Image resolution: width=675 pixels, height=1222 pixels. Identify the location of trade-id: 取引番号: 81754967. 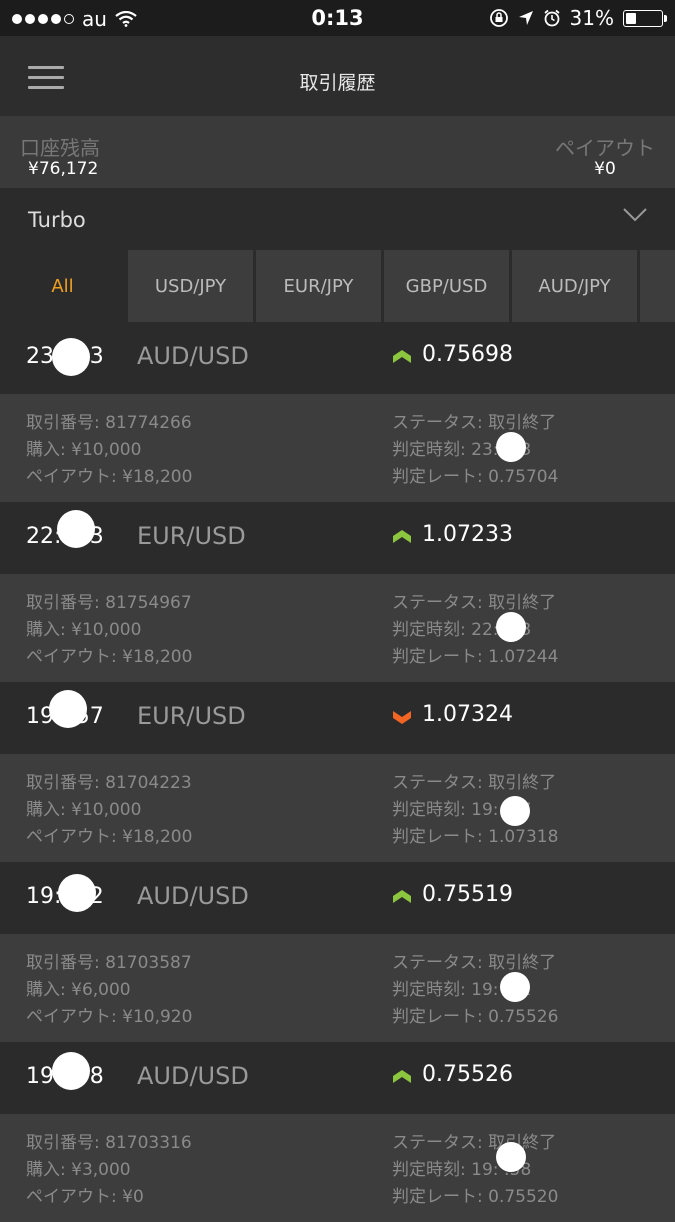
(109, 603).